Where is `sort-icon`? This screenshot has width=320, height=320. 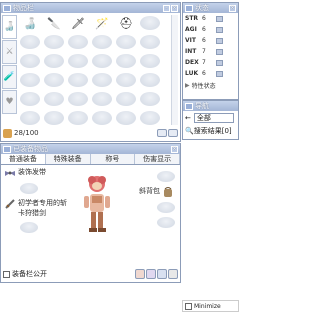
sort-icon is located at coordinates (162, 133).